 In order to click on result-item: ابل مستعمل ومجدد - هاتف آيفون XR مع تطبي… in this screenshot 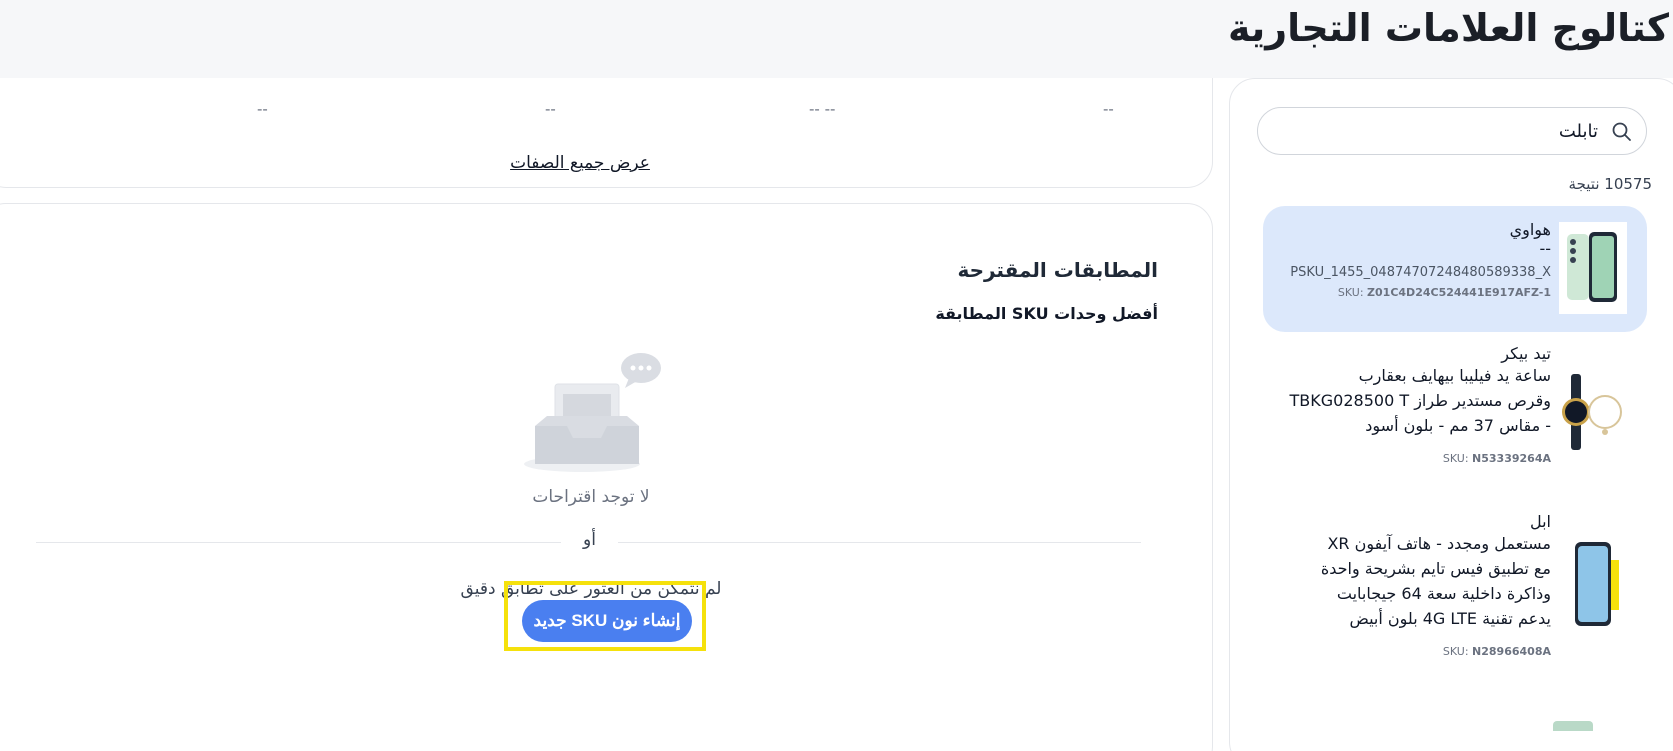, I will do `click(1455, 607)`.